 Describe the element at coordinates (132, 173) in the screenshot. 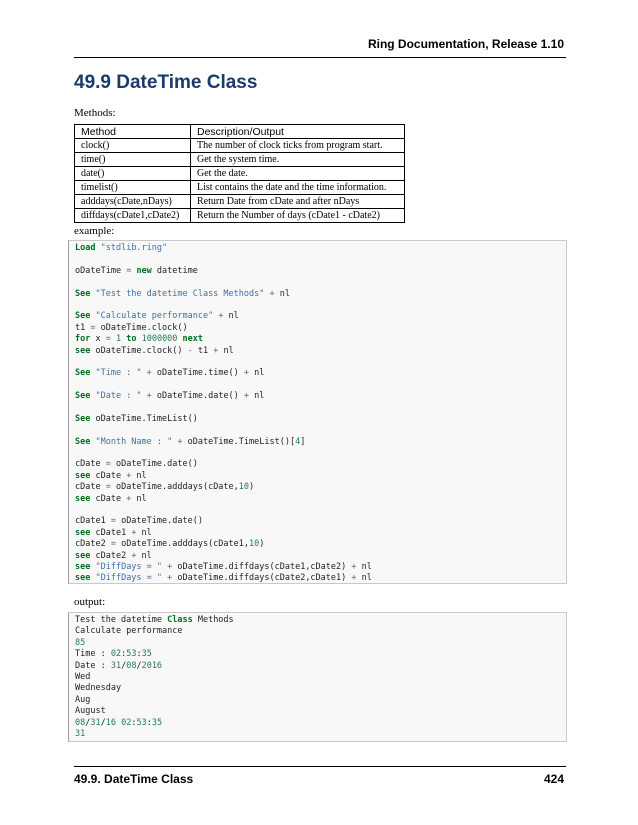

I see `method-cell: date()` at that location.